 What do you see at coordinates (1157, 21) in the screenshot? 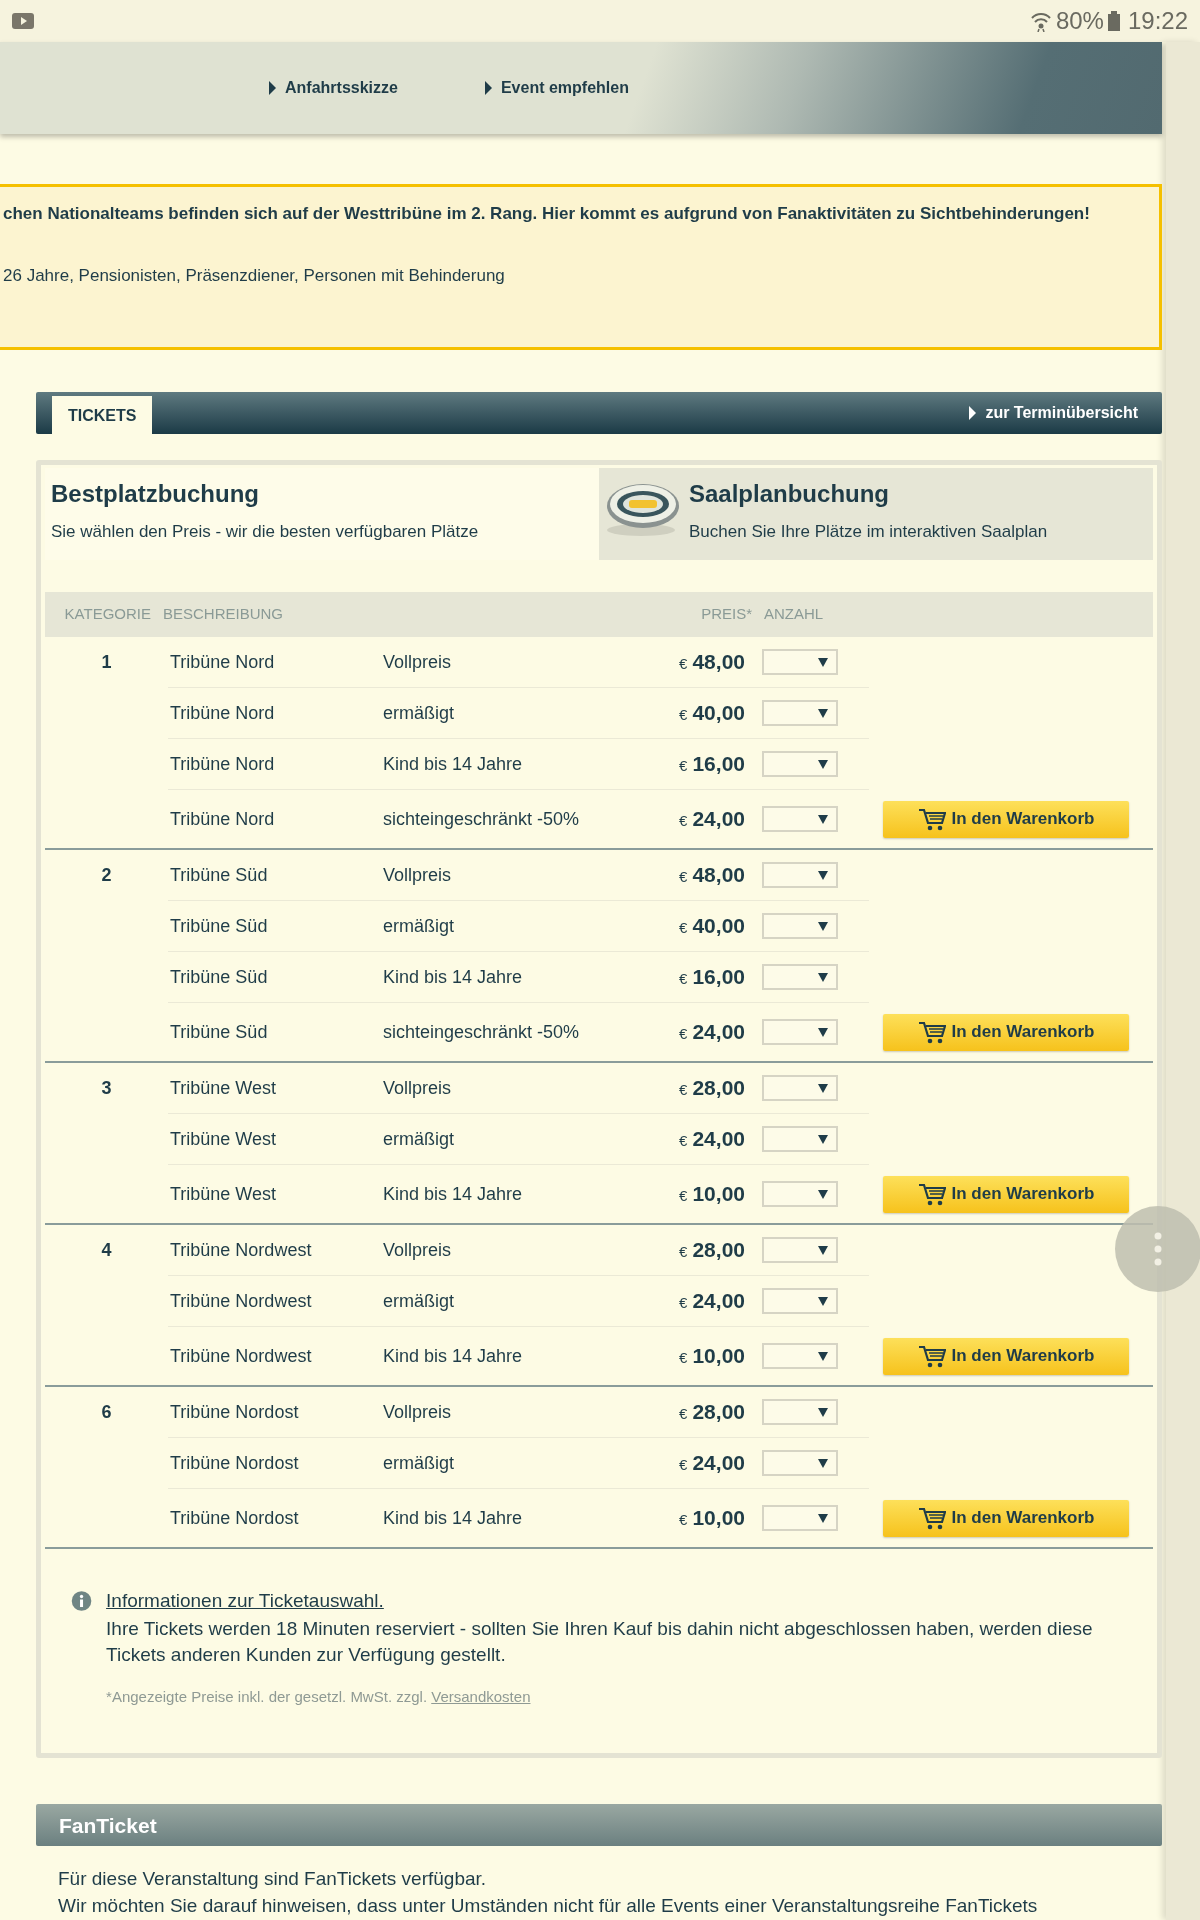
I see `clock-time: 19:22` at bounding box center [1157, 21].